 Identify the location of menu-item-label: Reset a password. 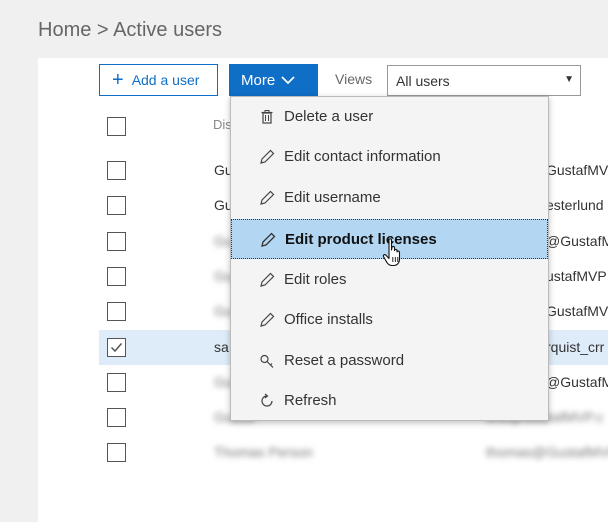
(344, 360).